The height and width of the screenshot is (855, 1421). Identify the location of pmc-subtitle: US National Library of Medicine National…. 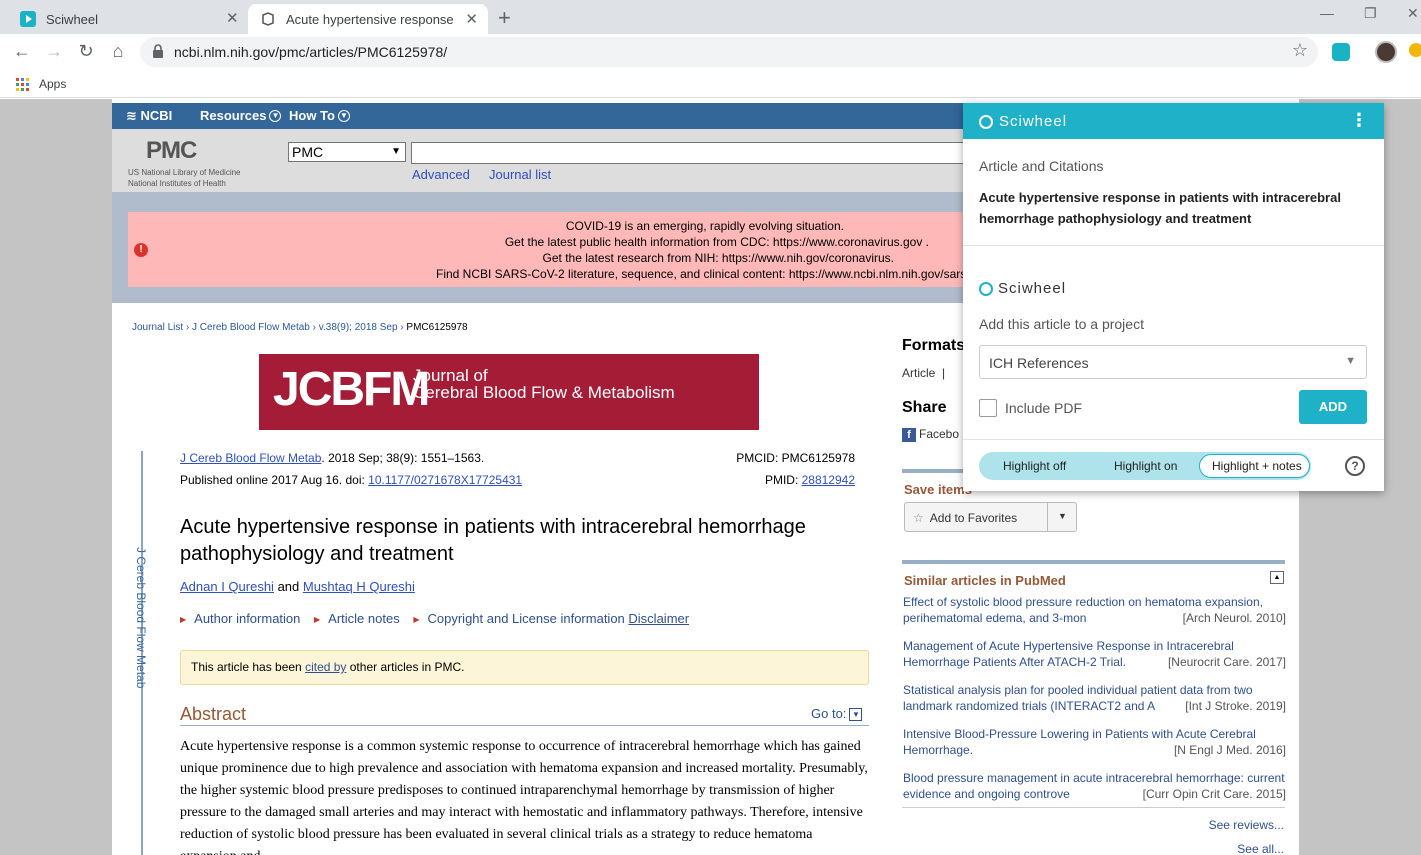
(184, 178).